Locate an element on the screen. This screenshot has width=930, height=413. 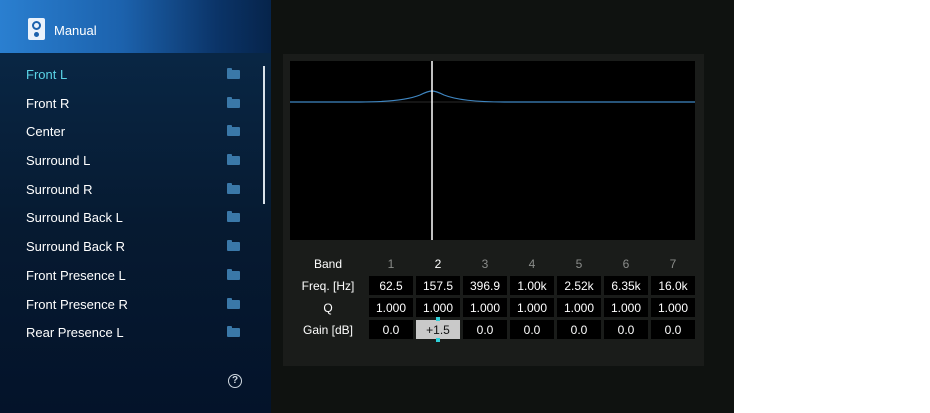
sidebar-item: Surround L is located at coordinates (130, 160).